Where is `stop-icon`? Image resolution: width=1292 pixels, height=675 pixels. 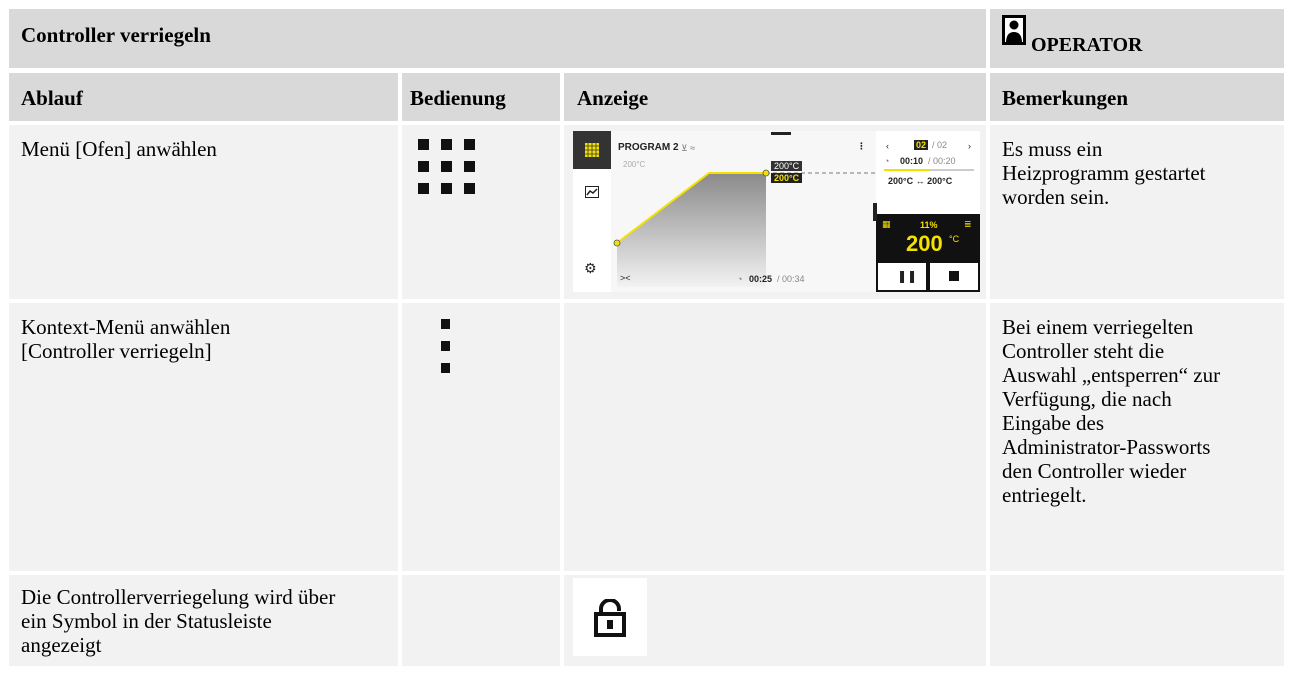
stop-icon is located at coordinates (954, 276).